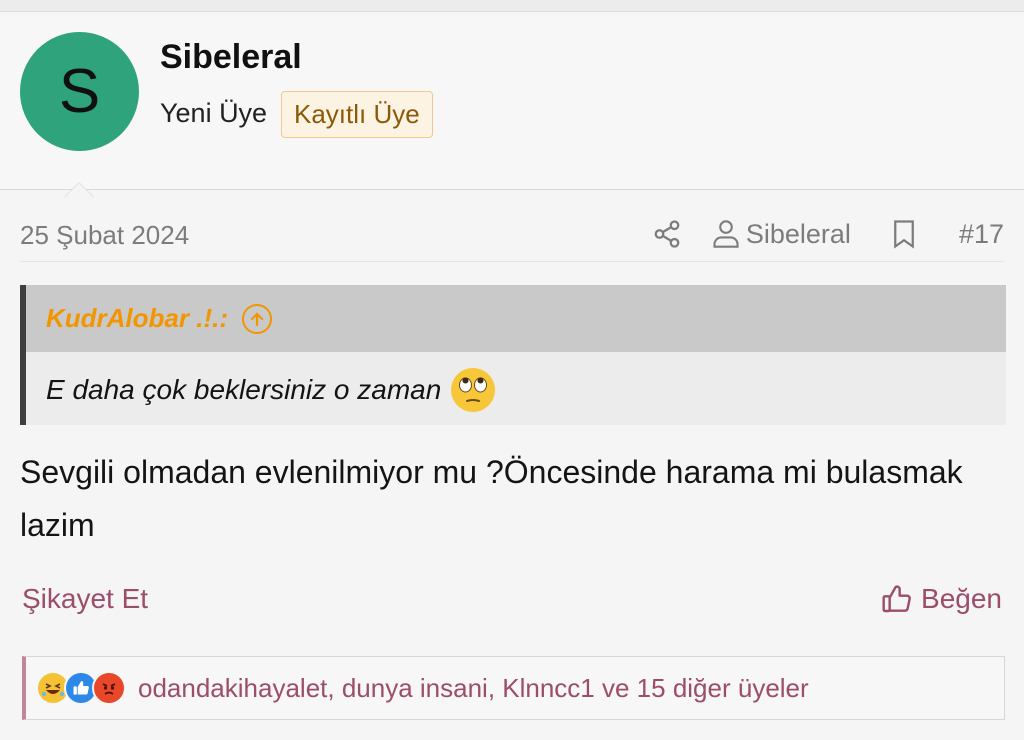  Describe the element at coordinates (981, 234) in the screenshot. I see `post-number: #17` at that location.